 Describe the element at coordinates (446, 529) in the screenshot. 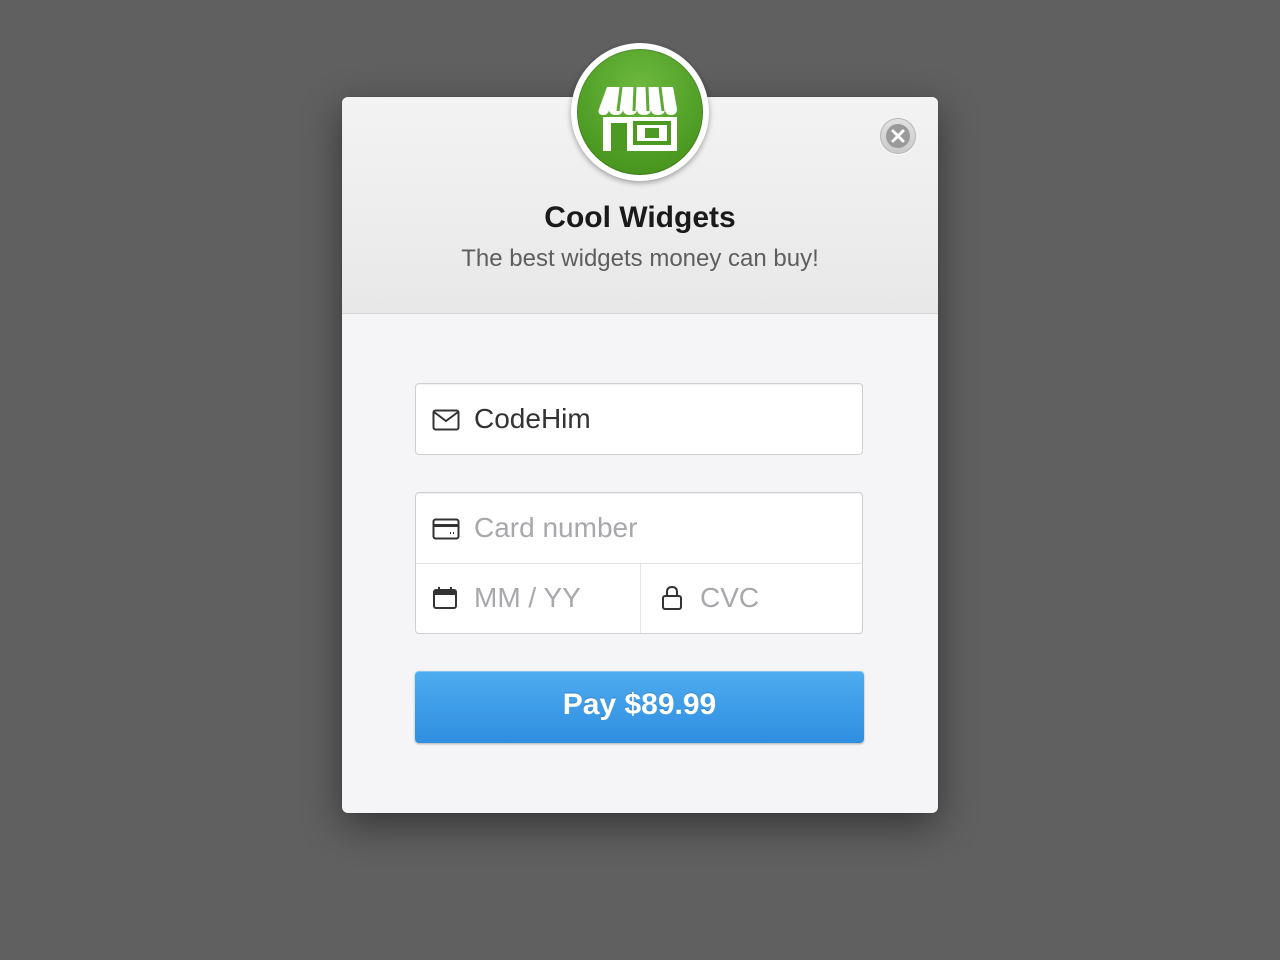

I see `credit-card-icon` at that location.